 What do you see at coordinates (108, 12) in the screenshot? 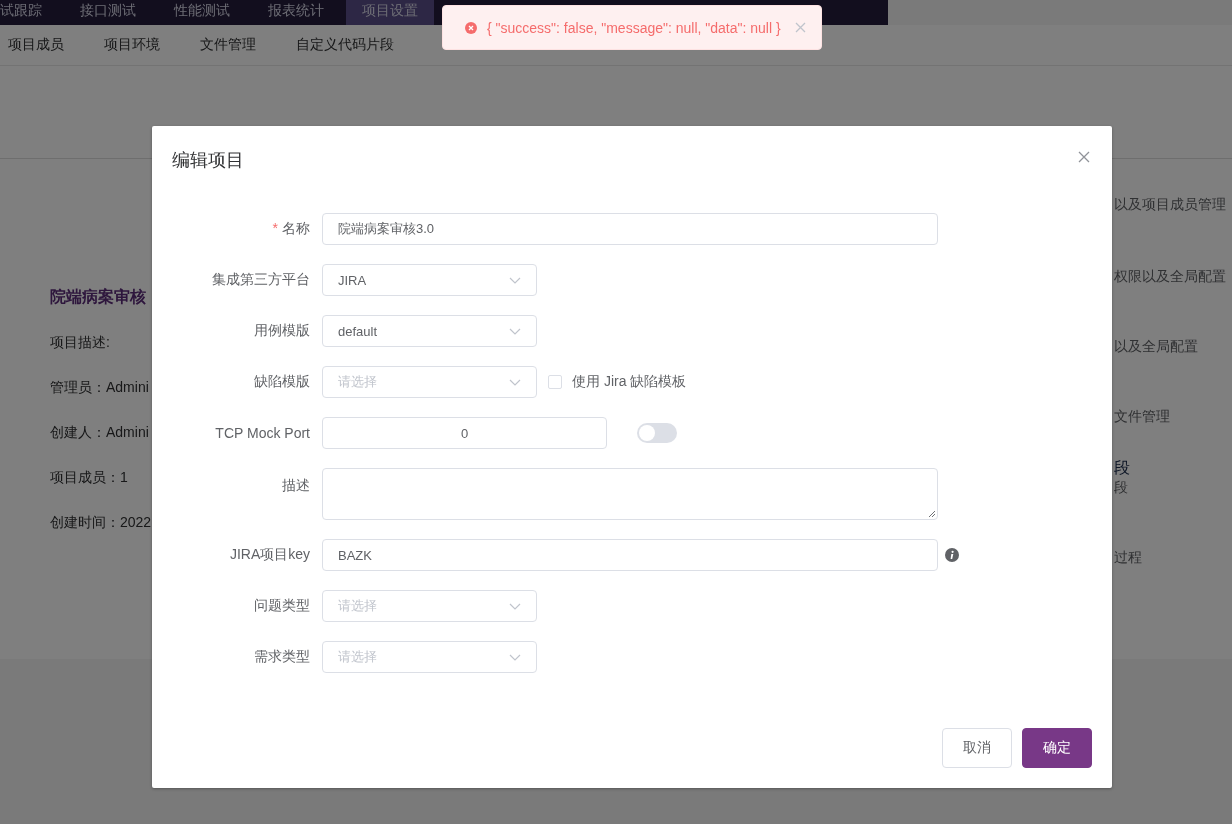
I see `nav-tab: 接口测试` at bounding box center [108, 12].